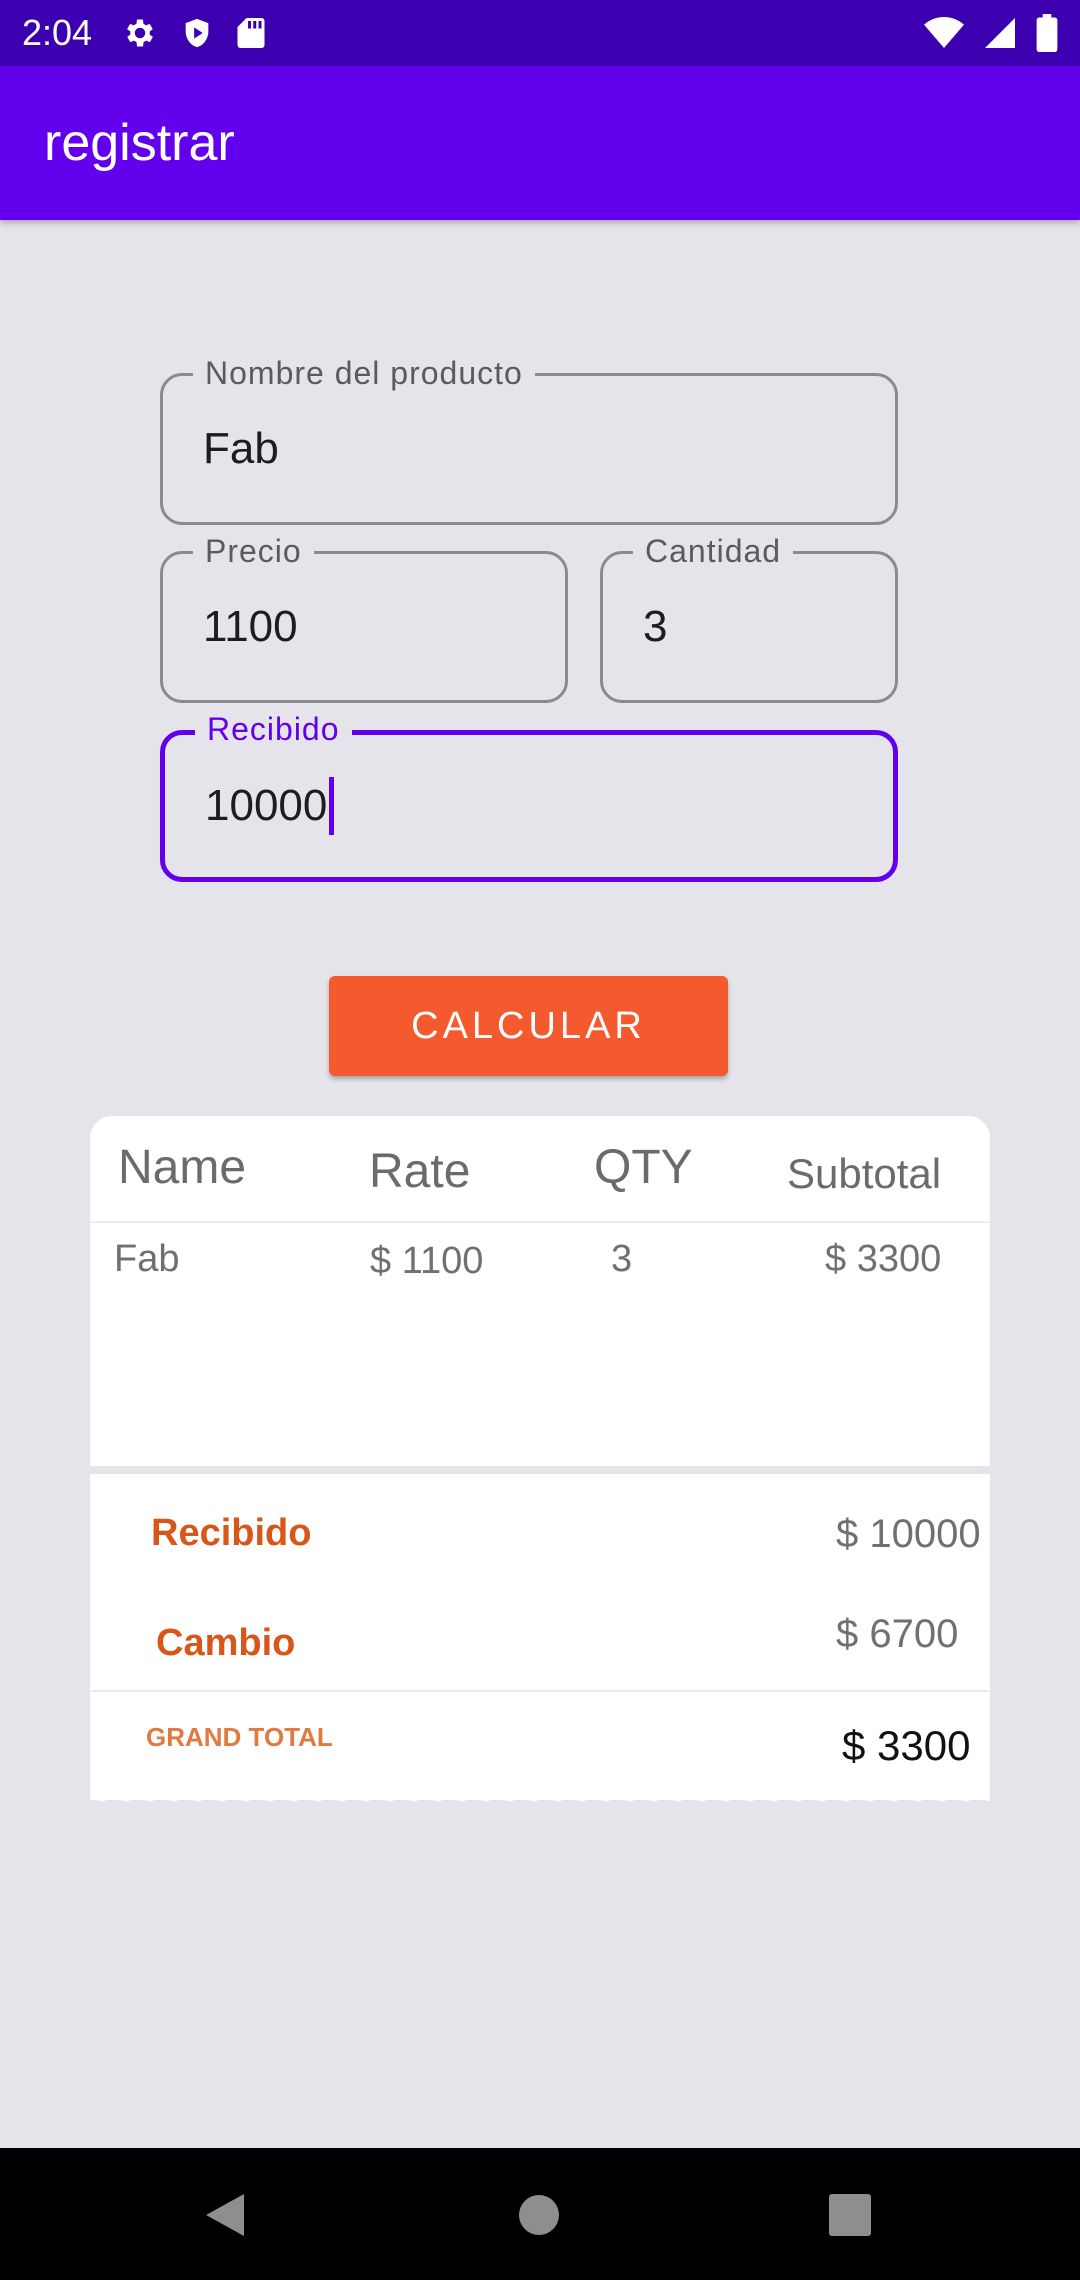  Describe the element at coordinates (540, 143) in the screenshot. I see `app-bar: registrar` at that location.